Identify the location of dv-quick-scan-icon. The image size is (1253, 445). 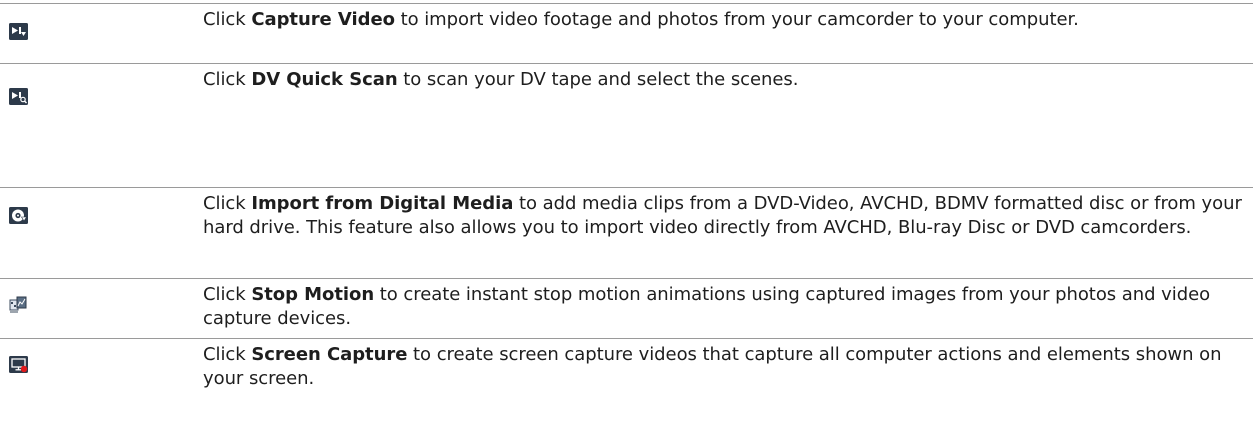
(18, 96).